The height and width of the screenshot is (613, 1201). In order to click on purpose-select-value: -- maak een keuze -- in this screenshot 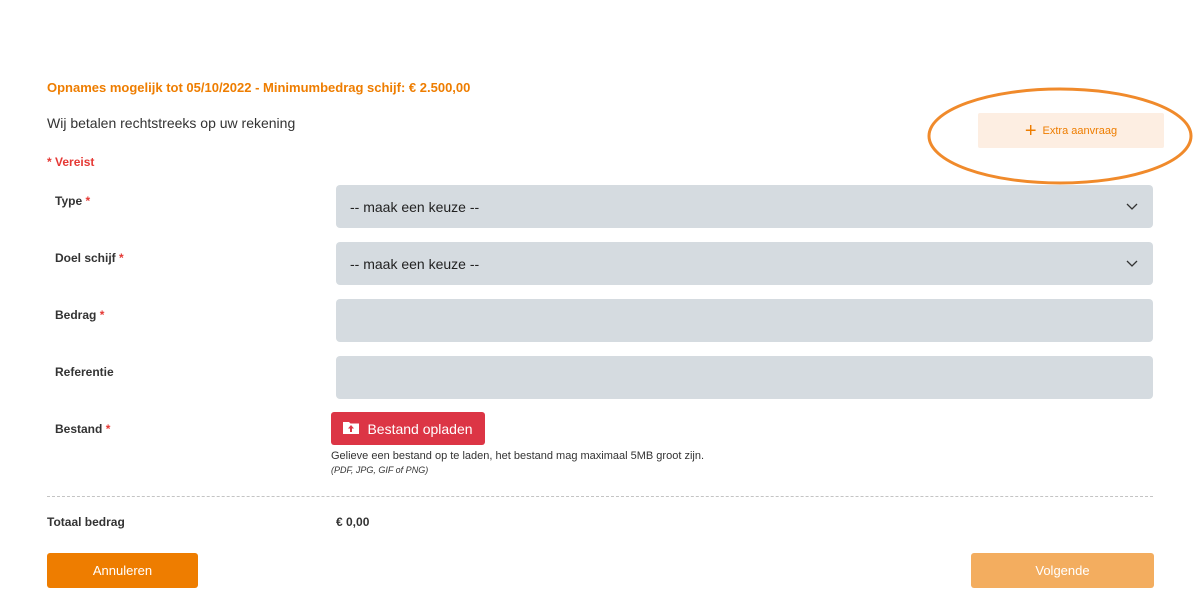, I will do `click(415, 263)`.